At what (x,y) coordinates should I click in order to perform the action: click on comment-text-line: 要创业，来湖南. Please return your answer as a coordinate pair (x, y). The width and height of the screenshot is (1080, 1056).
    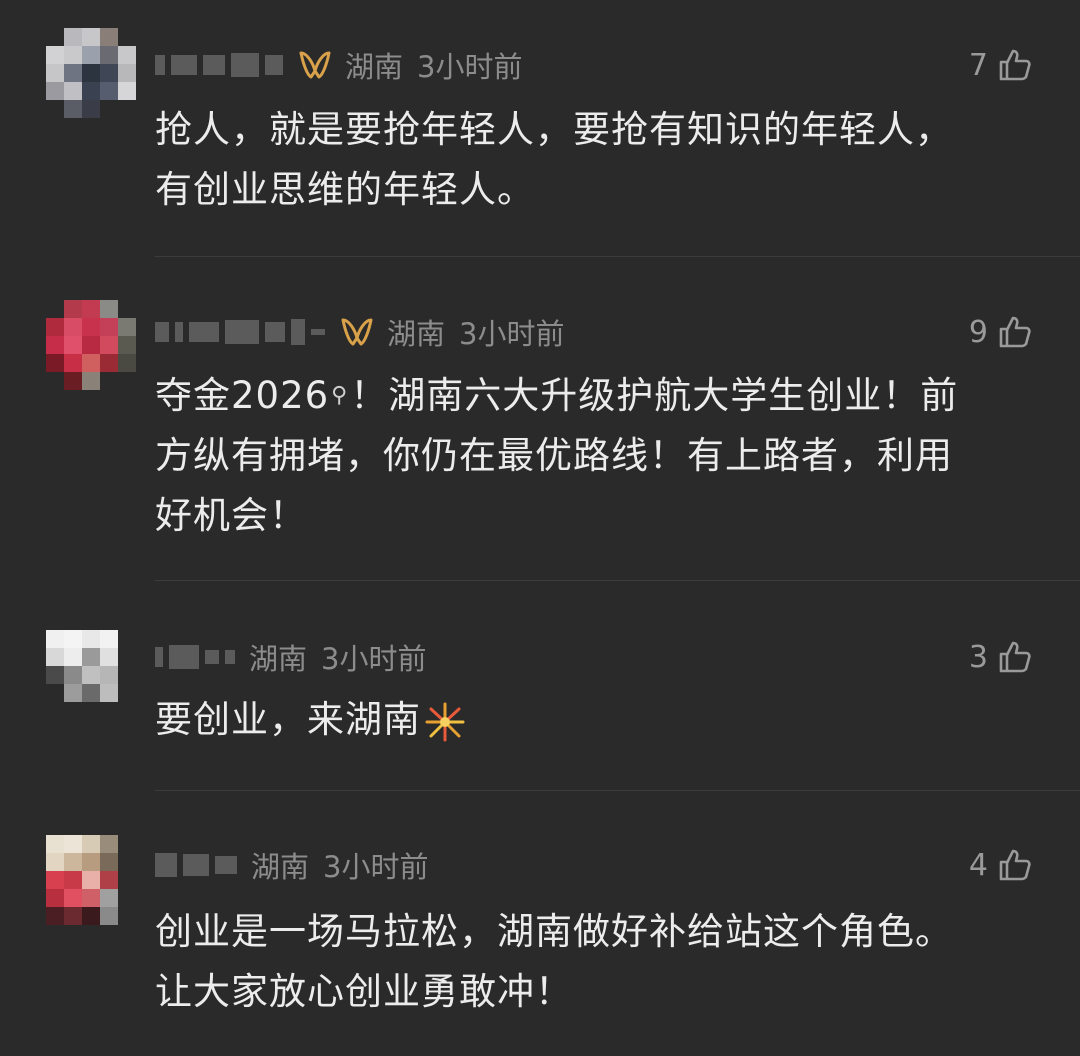
    Looking at the image, I should click on (597, 720).